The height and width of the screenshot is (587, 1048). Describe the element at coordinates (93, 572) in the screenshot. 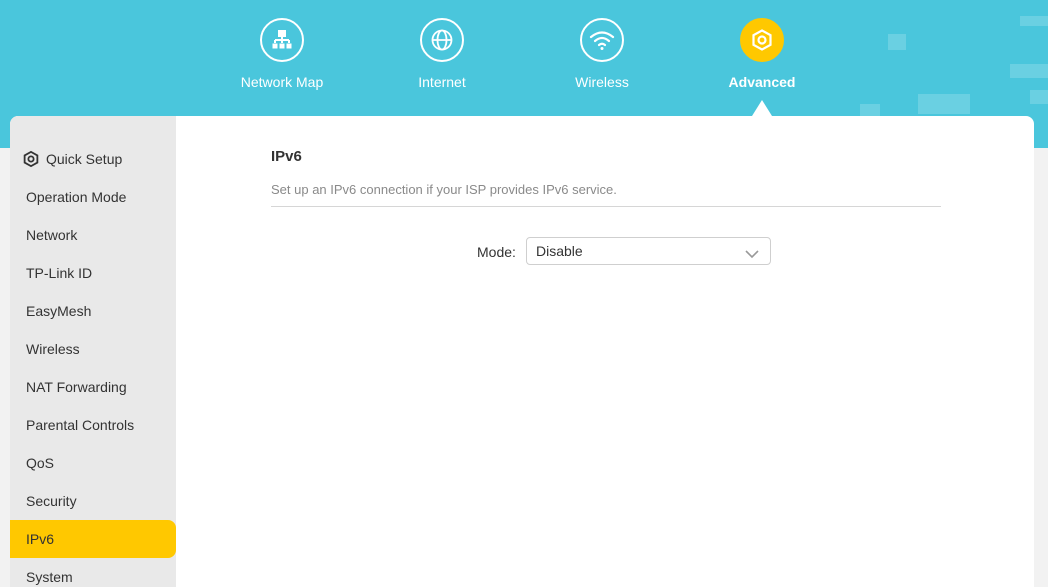

I see `sidebar-item-system: System` at that location.